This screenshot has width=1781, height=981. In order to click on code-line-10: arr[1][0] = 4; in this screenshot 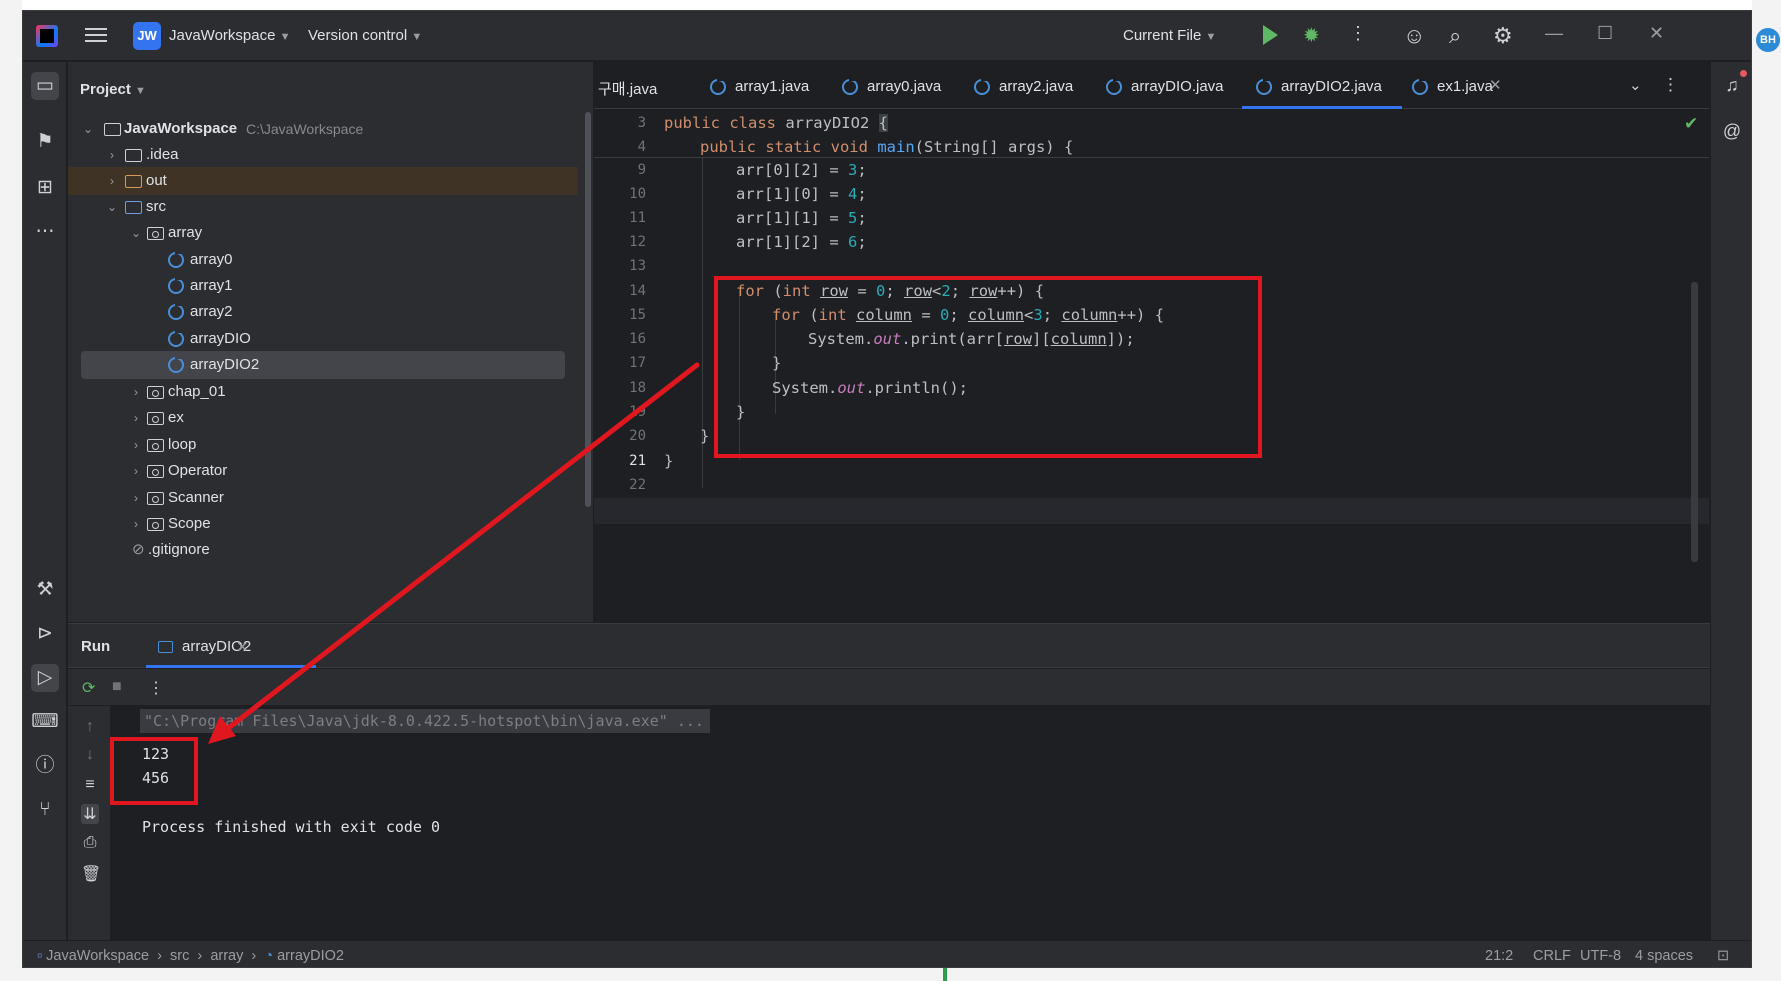, I will do `click(801, 194)`.